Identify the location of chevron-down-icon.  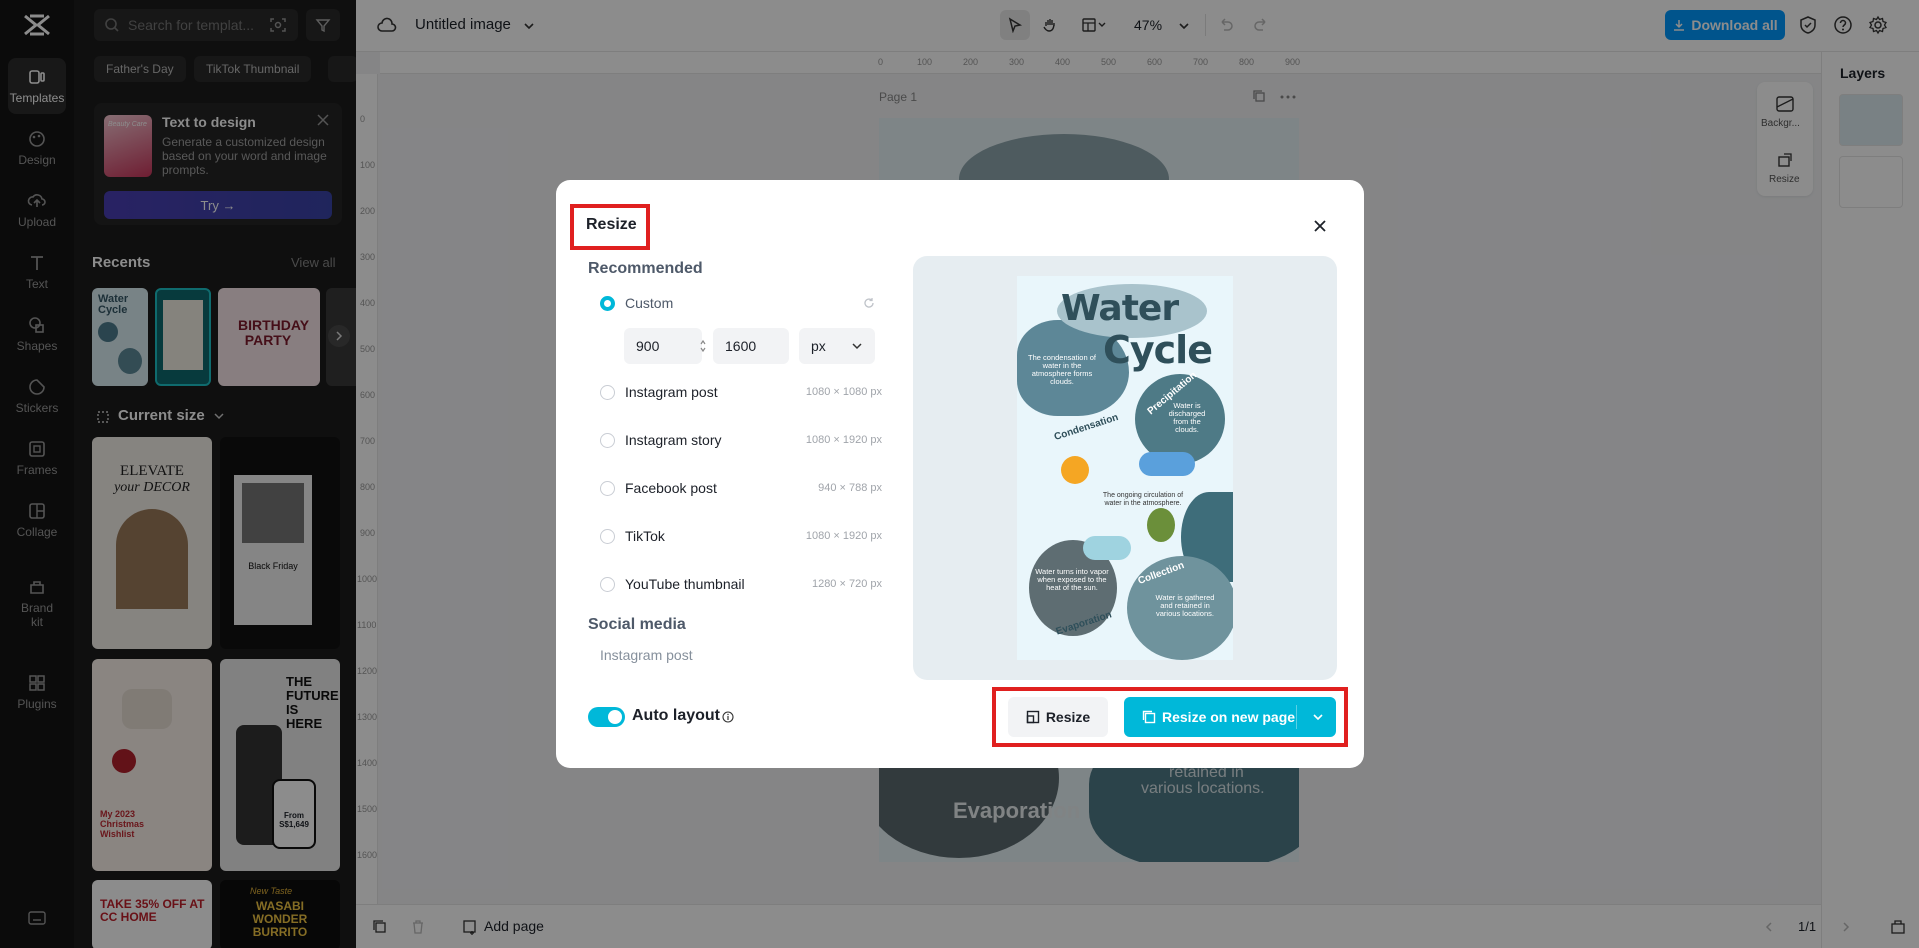
(857, 346).